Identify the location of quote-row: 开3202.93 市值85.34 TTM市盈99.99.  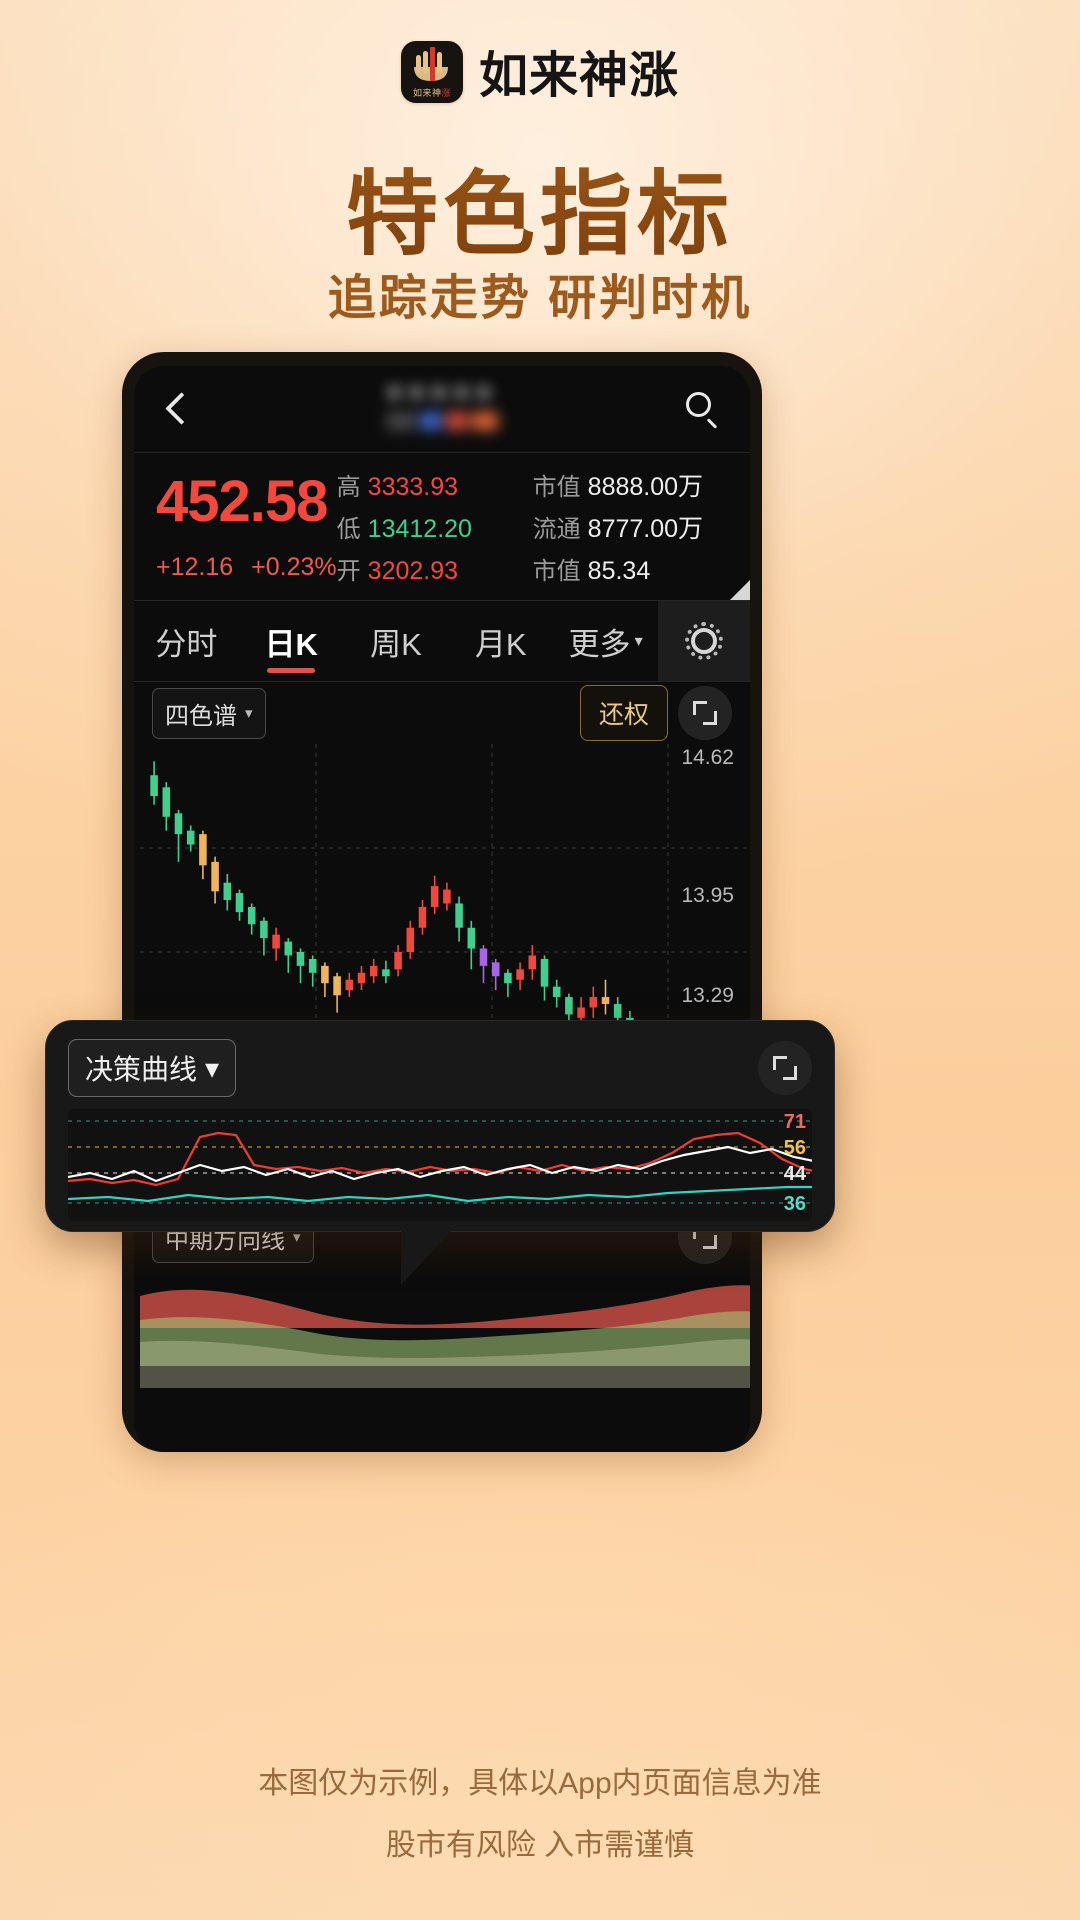
(543, 568).